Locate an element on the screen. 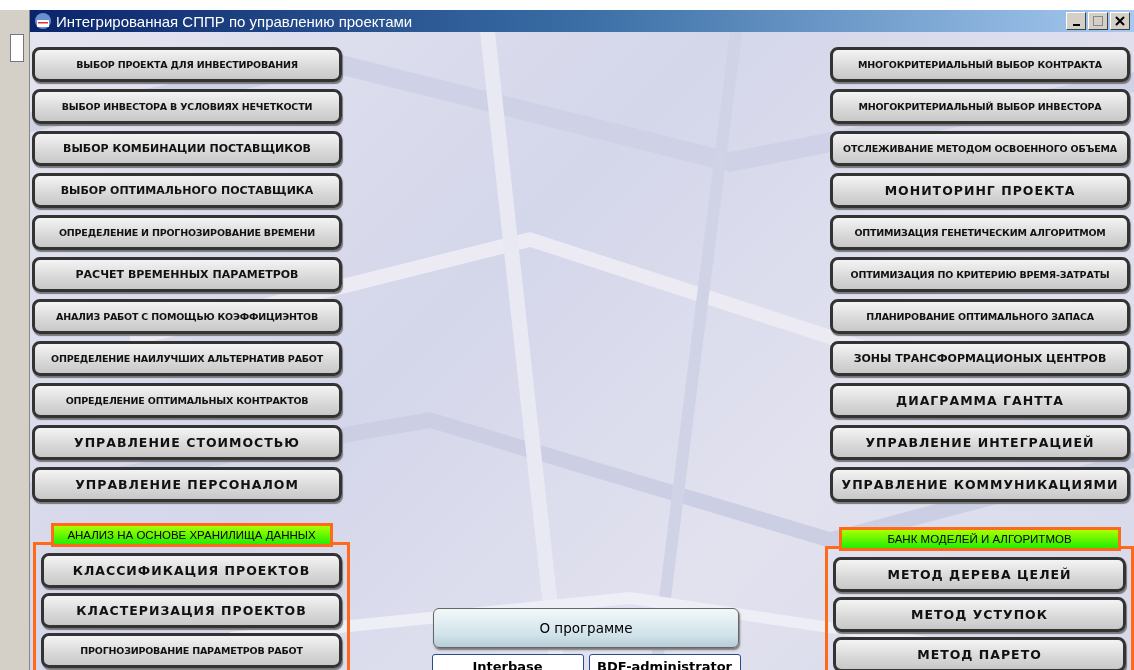 This screenshot has height=670, width=1134. tab-edge is located at coordinates (17, 48).